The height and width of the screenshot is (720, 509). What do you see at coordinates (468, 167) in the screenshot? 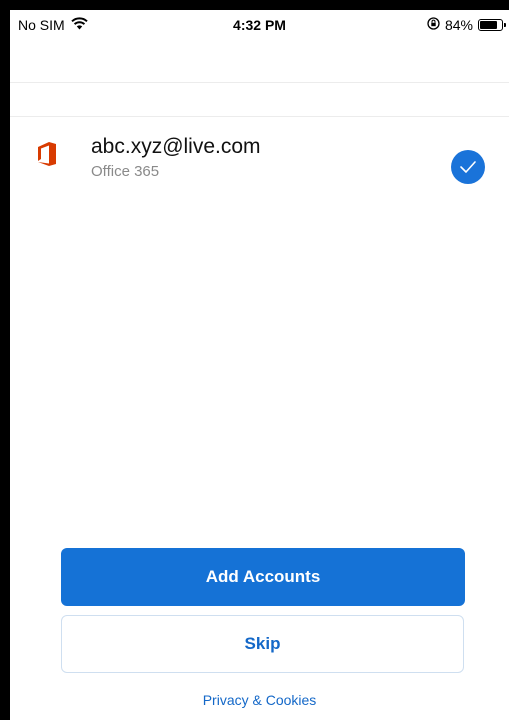
I see `checkmark-icon` at bounding box center [468, 167].